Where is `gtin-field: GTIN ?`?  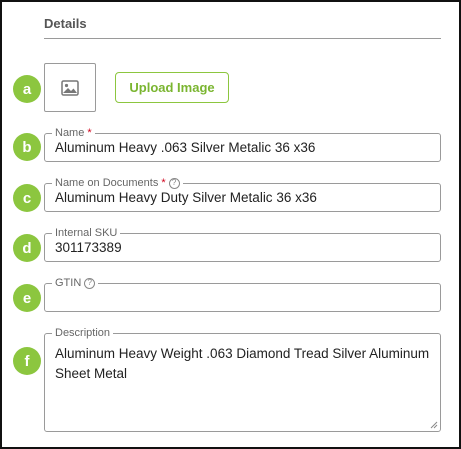
gtin-field: GTIN ? is located at coordinates (242, 294).